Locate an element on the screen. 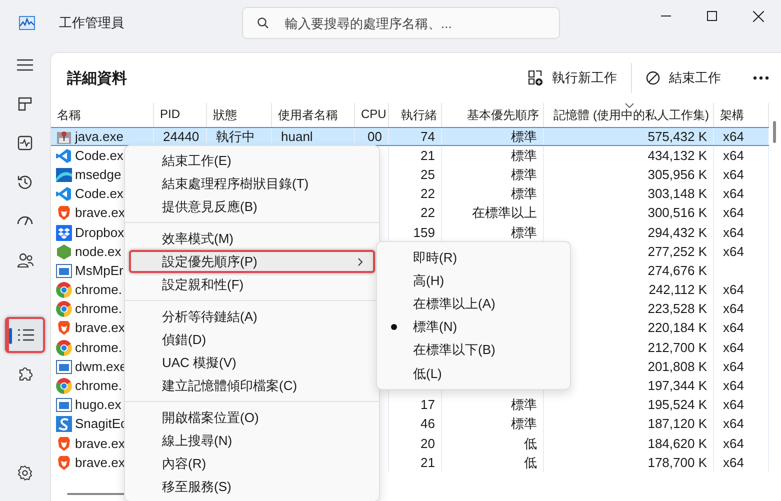  menu-item: 移至服務(S) is located at coordinates (252, 486).